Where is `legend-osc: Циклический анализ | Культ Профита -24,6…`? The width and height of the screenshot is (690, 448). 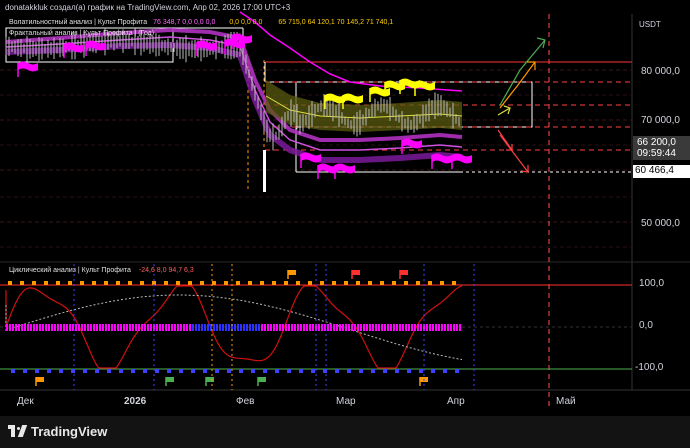 legend-osc: Циклический анализ | Культ Профита -24,6… is located at coordinates (101, 270).